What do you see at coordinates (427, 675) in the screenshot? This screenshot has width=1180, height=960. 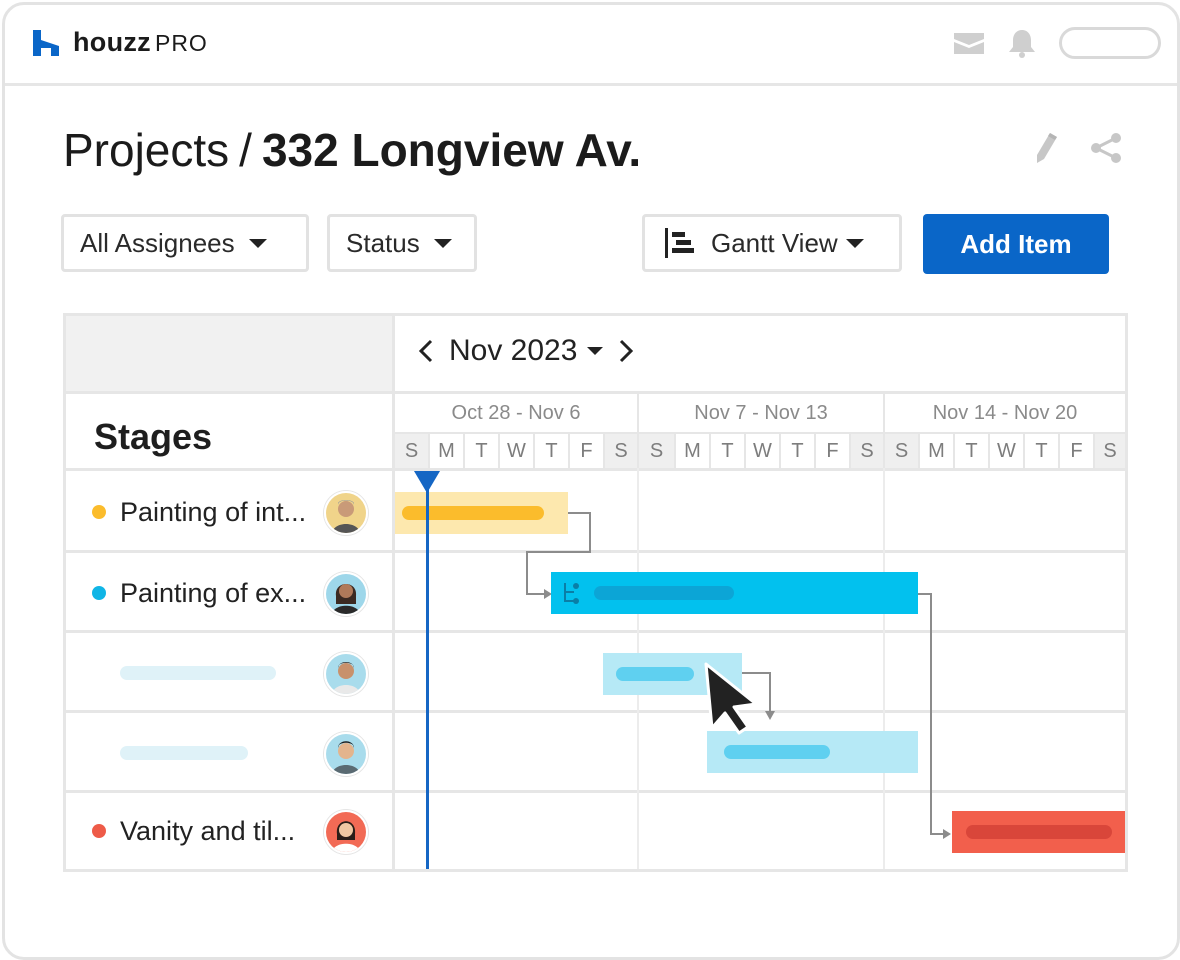 I see `today-line` at bounding box center [427, 675].